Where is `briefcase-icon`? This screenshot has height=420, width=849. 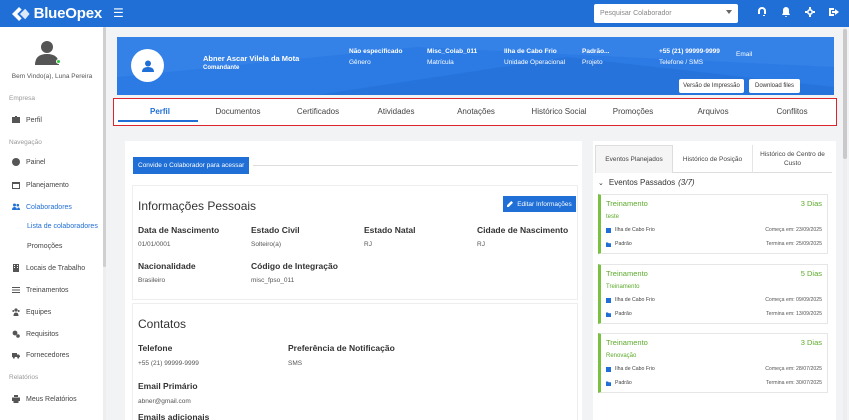
briefcase-icon is located at coordinates (16, 119).